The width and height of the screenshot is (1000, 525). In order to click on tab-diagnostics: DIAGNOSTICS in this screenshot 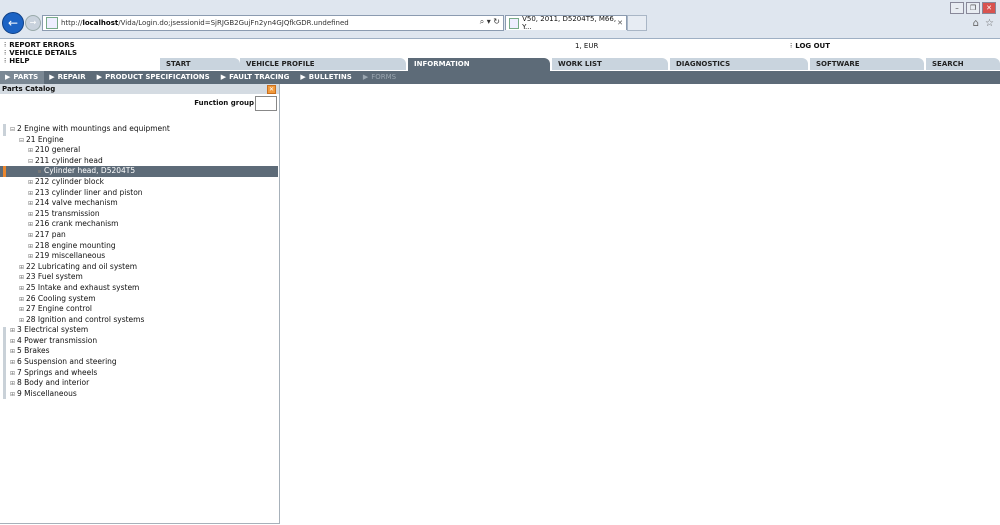, I will do `click(739, 64)`.